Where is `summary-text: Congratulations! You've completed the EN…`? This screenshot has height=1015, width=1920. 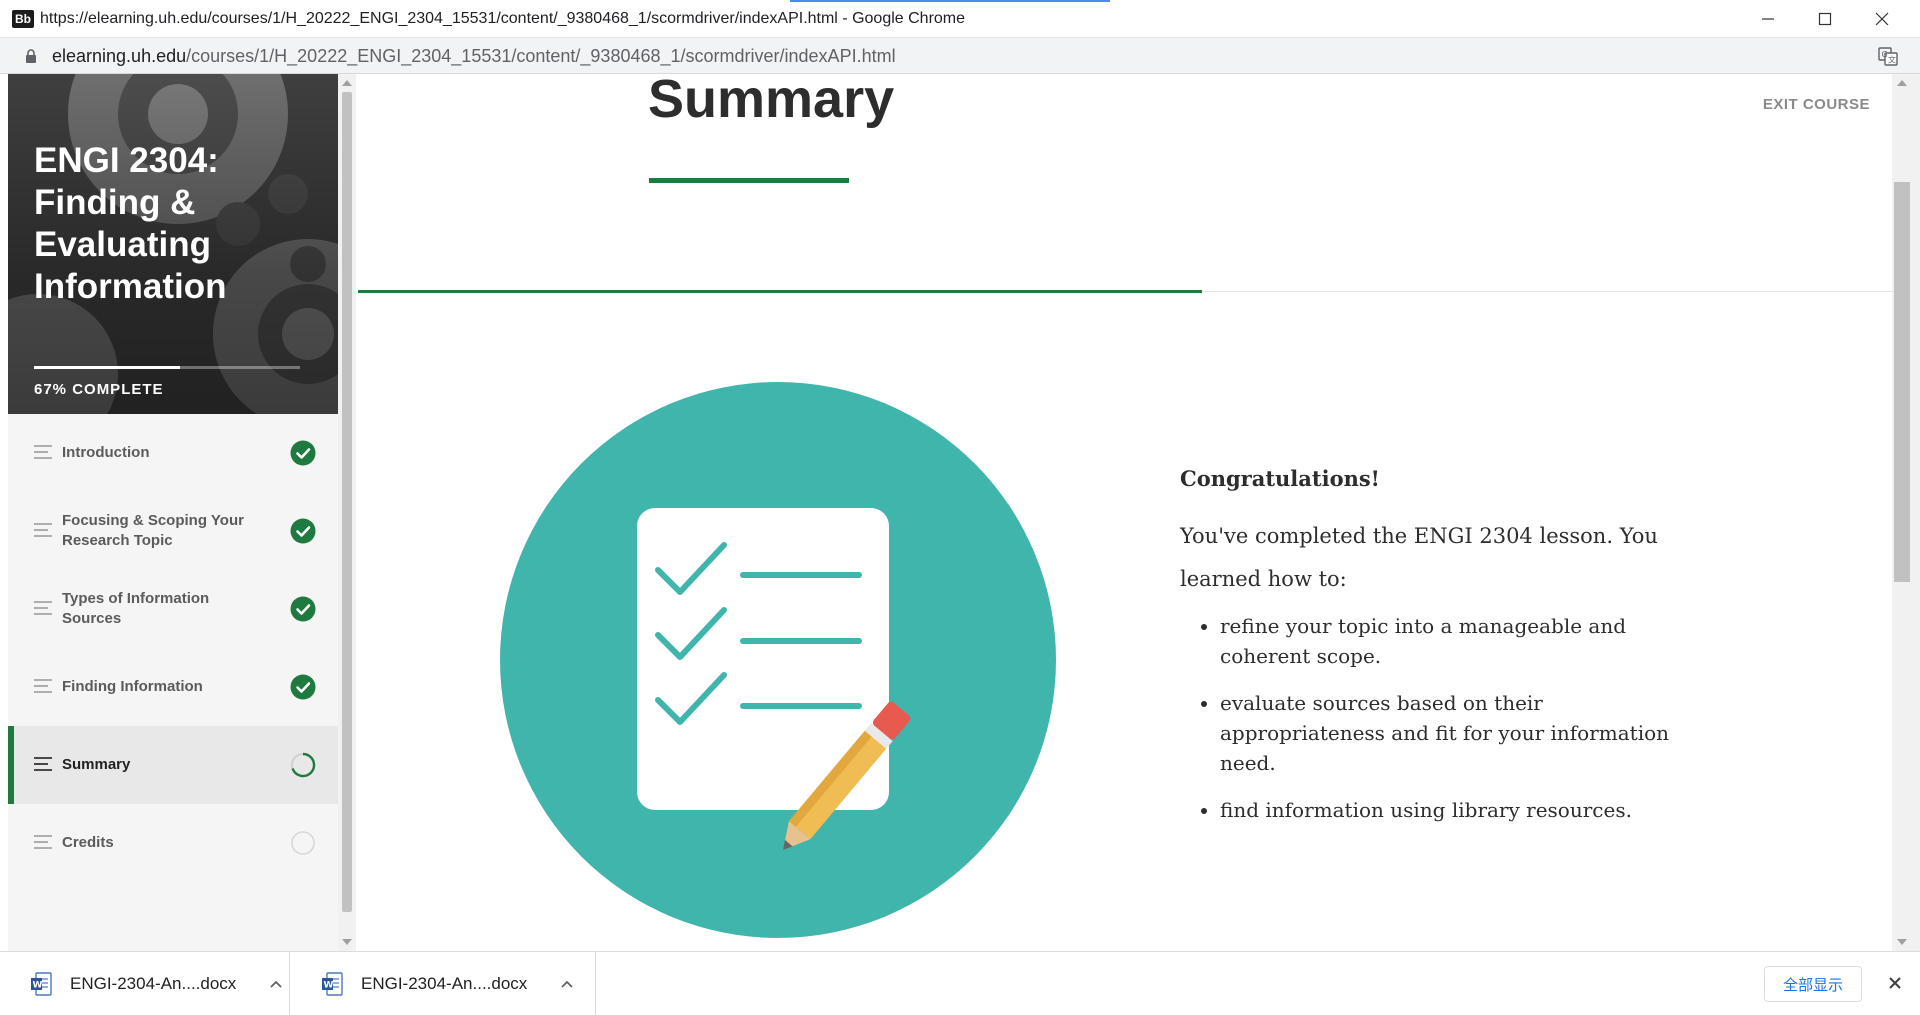
summary-text: Congratulations! You've completed the EN… is located at coordinates (1435, 654).